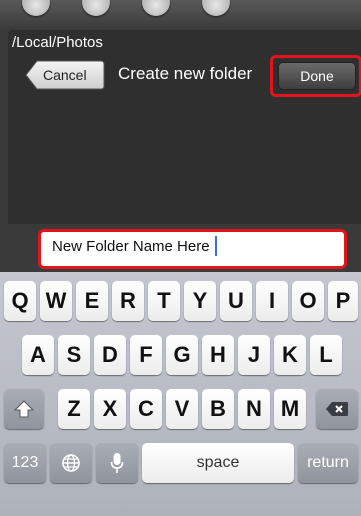 The image size is (361, 516). Describe the element at coordinates (110, 409) in the screenshot. I see `key-x: X` at that location.